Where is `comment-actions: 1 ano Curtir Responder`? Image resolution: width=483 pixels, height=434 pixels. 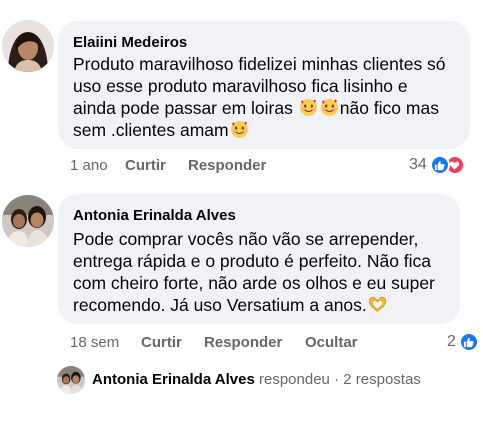 comment-actions: 1 ano Curtir Responder is located at coordinates (200, 167).